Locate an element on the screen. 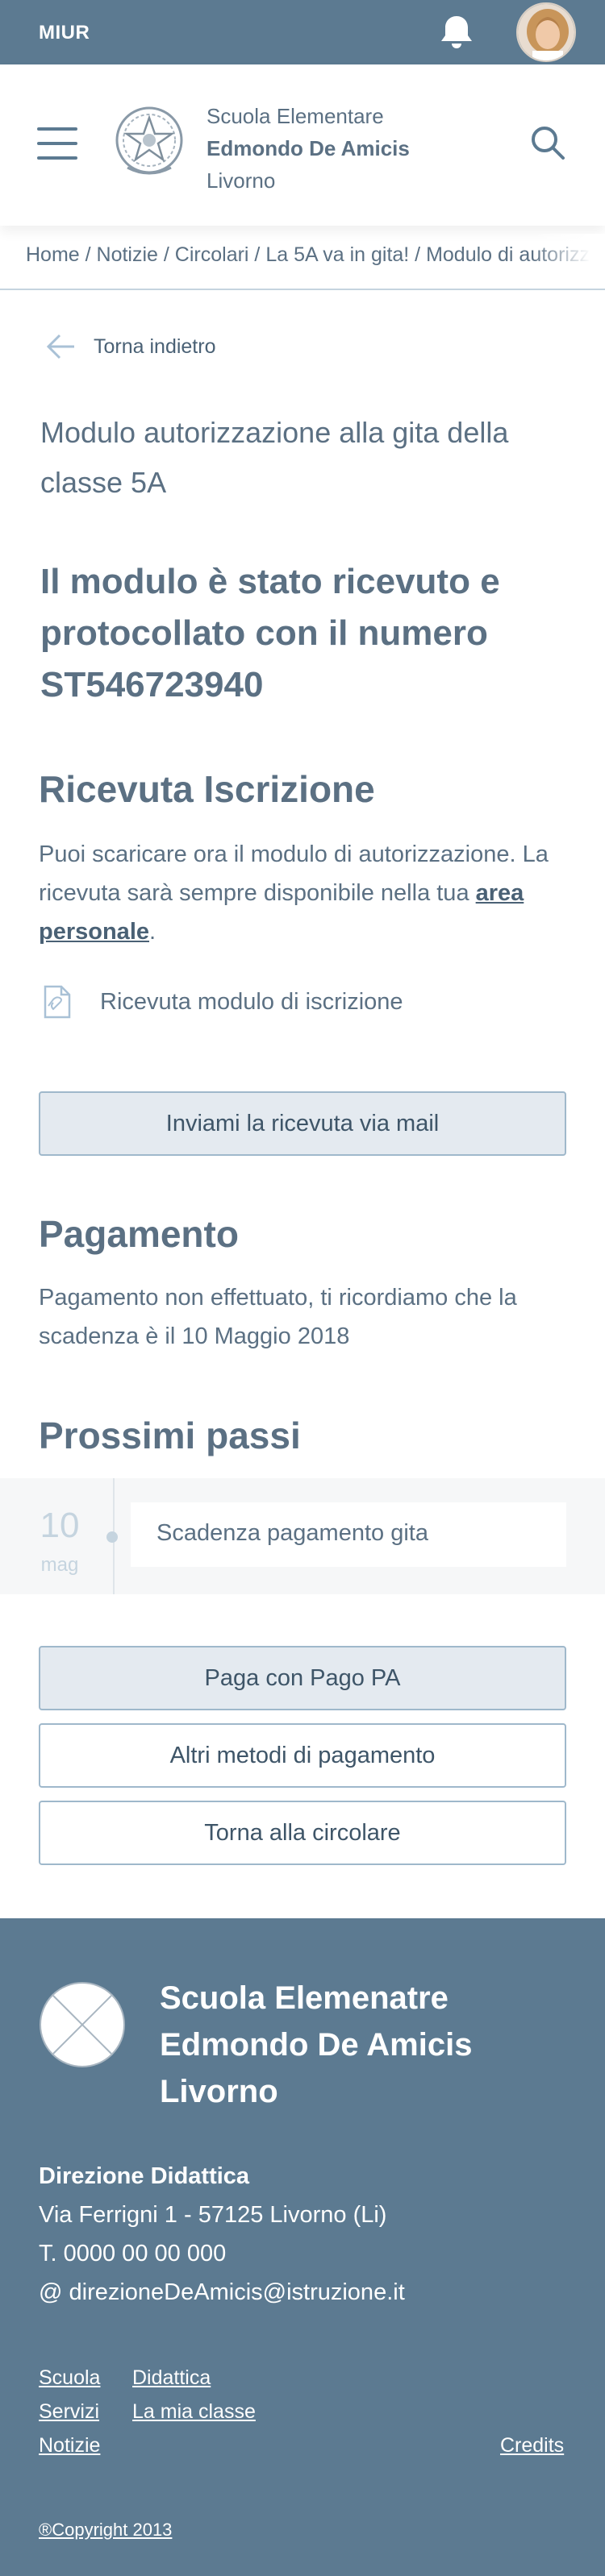  receipt-heading: Ricevuta Iscrizione is located at coordinates (207, 789).